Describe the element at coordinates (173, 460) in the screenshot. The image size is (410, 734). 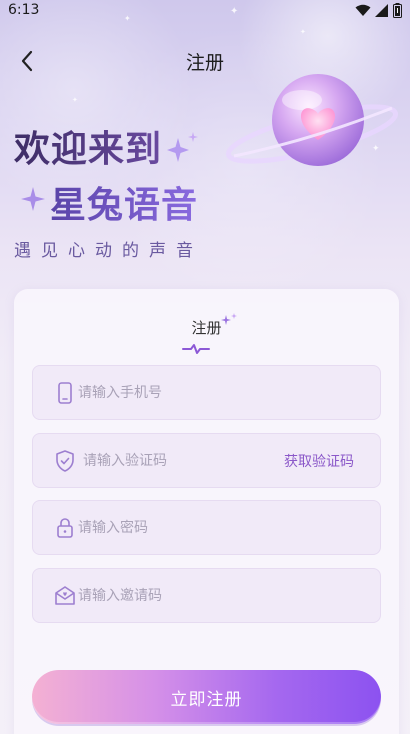
I see `verification-code-input` at that location.